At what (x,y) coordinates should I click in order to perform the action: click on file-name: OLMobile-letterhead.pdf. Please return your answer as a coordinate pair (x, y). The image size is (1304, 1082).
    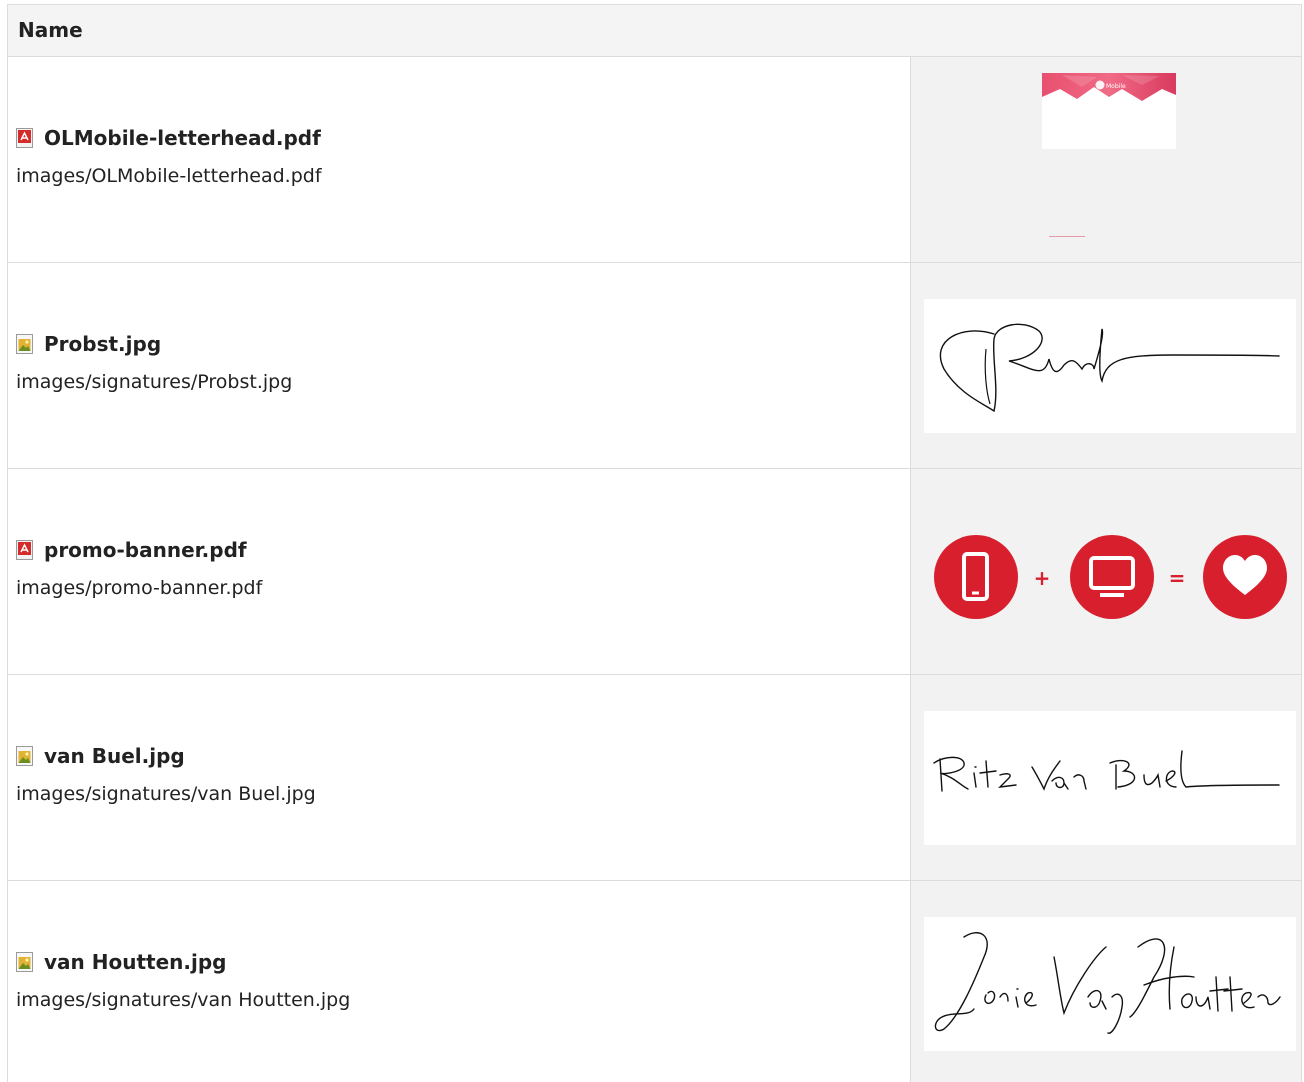
    Looking at the image, I should click on (182, 138).